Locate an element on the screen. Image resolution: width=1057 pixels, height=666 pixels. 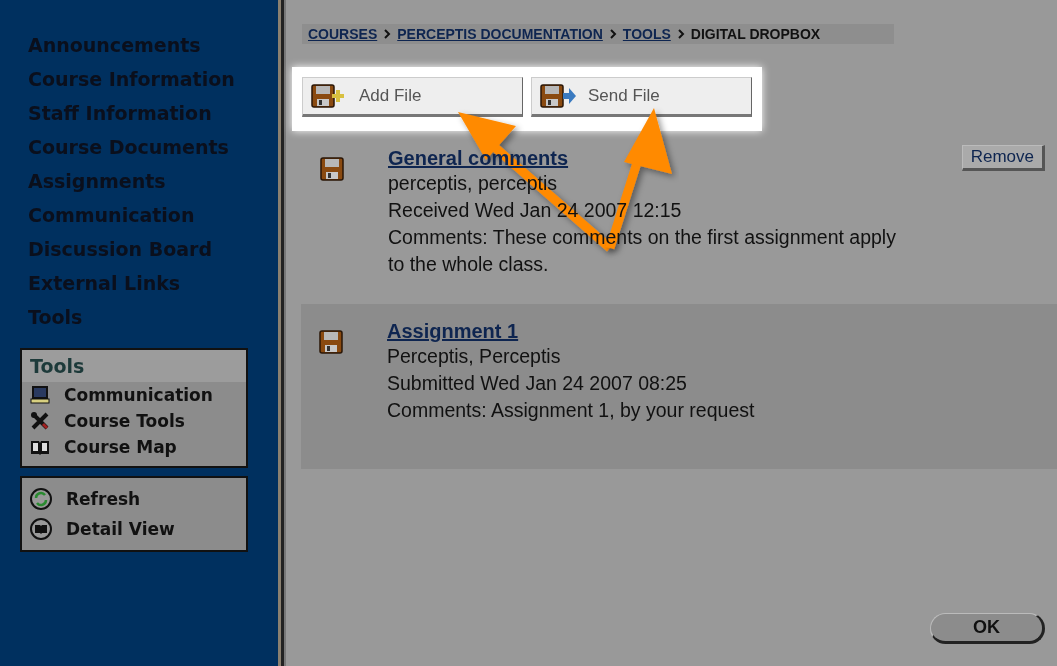
tool-link: Course Tools is located at coordinates (124, 421).